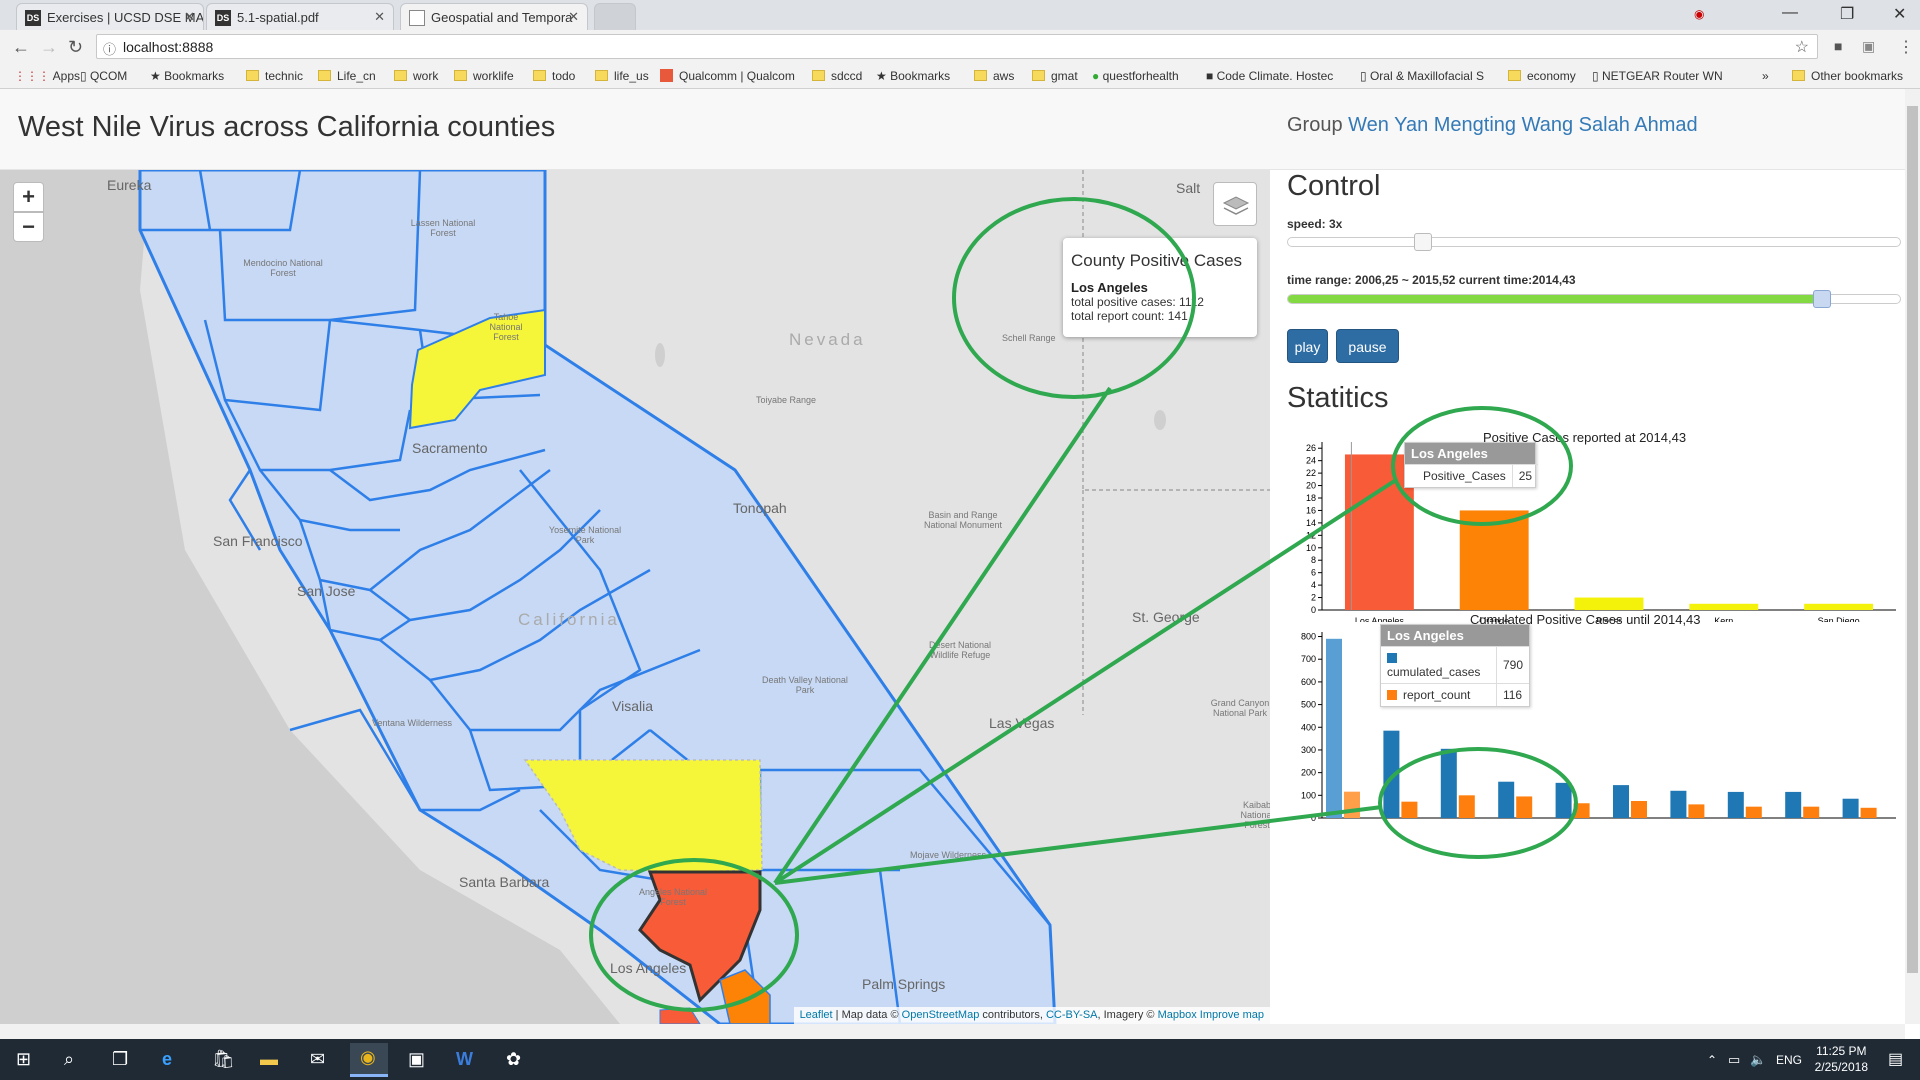  I want to click on x-tick-label: Los Angeles, so click(1380, 619).